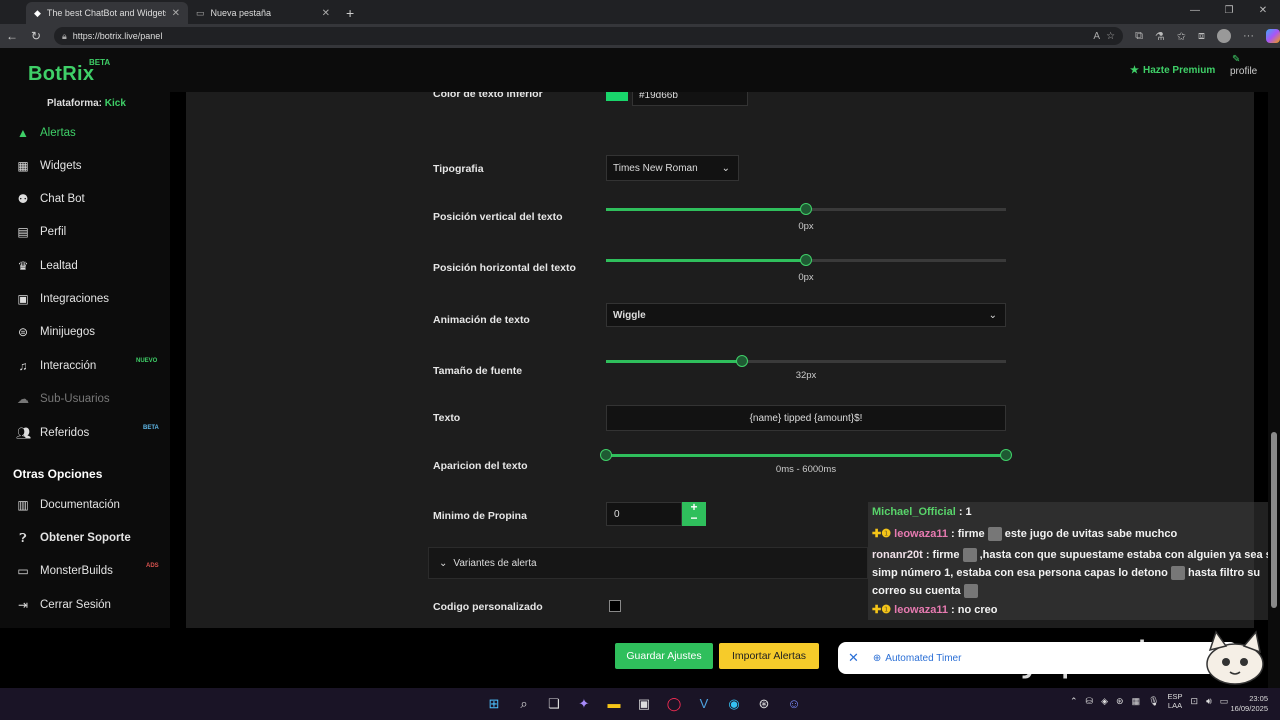  What do you see at coordinates (674, 704) in the screenshot?
I see `opera-icon: ◯` at bounding box center [674, 704].